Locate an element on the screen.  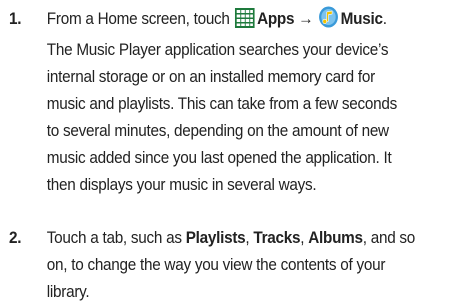
step-1-intro: From a Home screen, touch is located at coordinates (138, 18).